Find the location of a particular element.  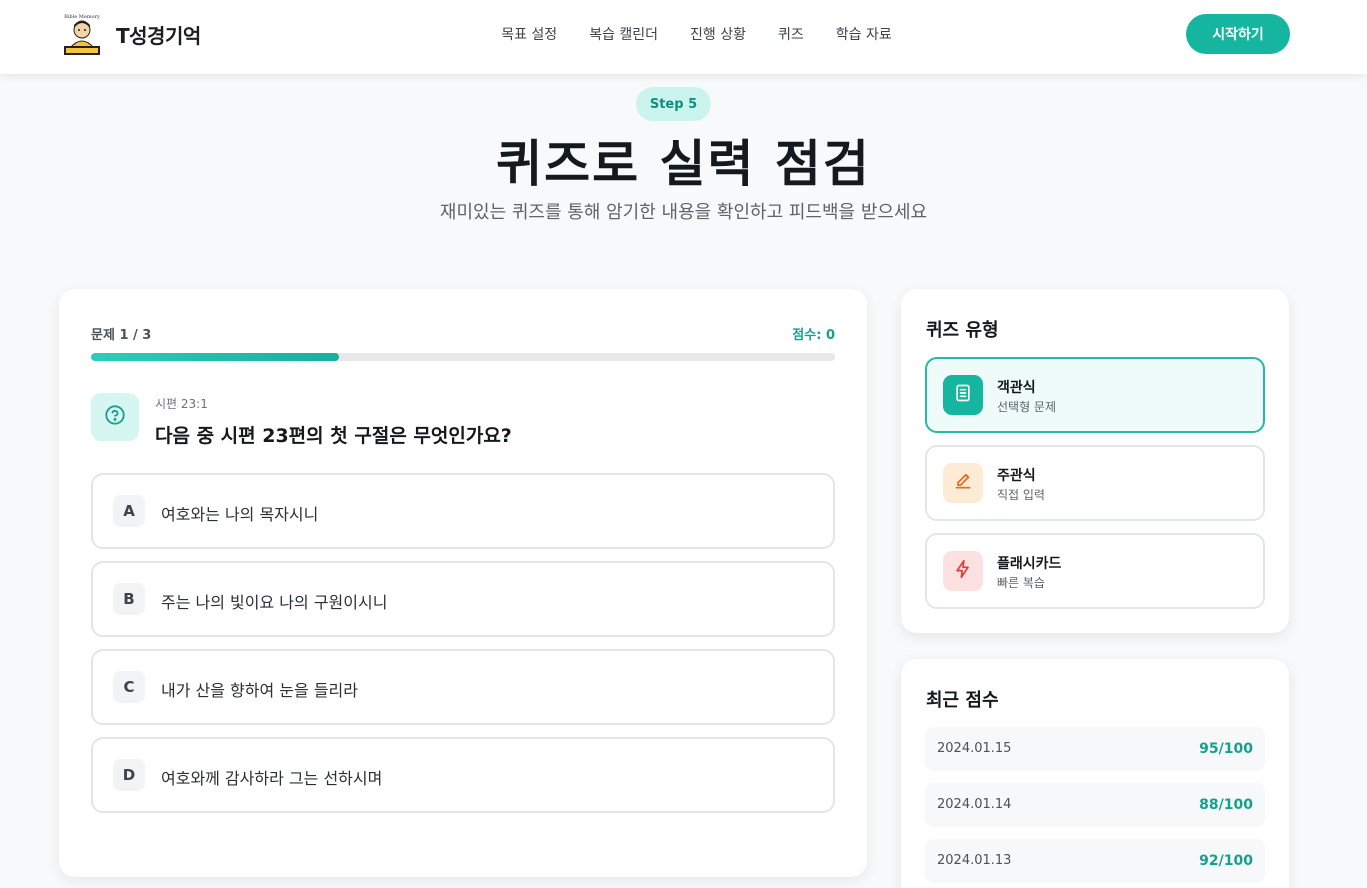

option-text: 내가 산을 향하여 눈을 들리라 is located at coordinates (259, 690).